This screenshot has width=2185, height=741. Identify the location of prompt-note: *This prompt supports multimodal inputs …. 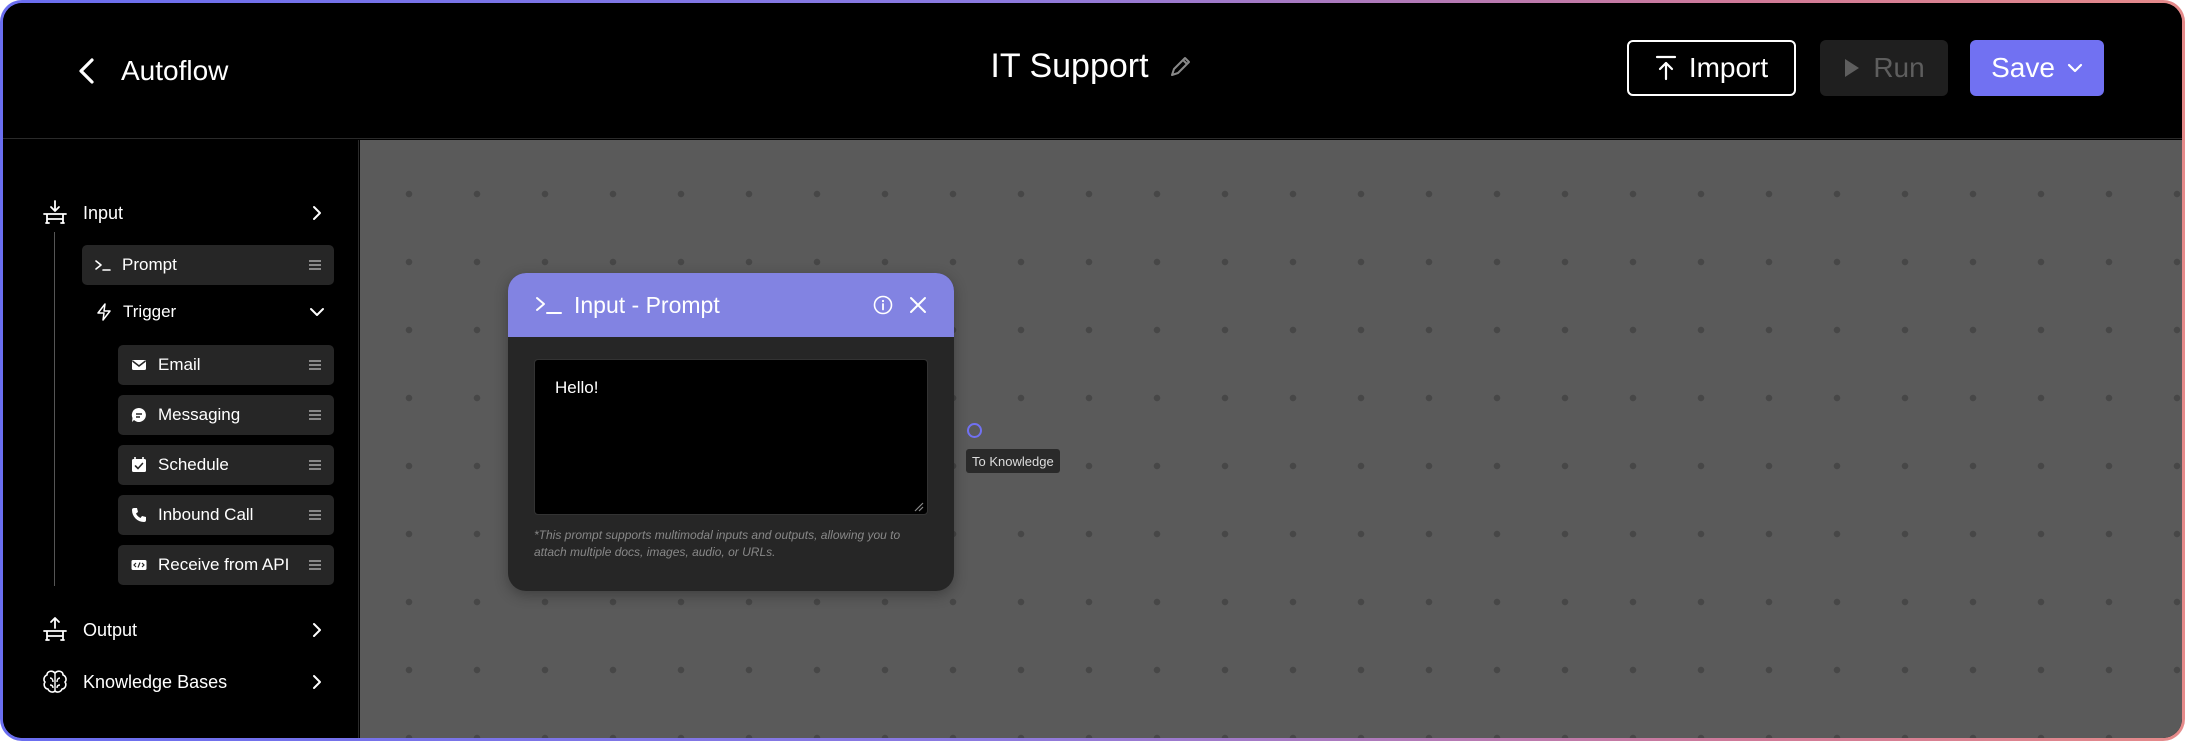
(717, 543).